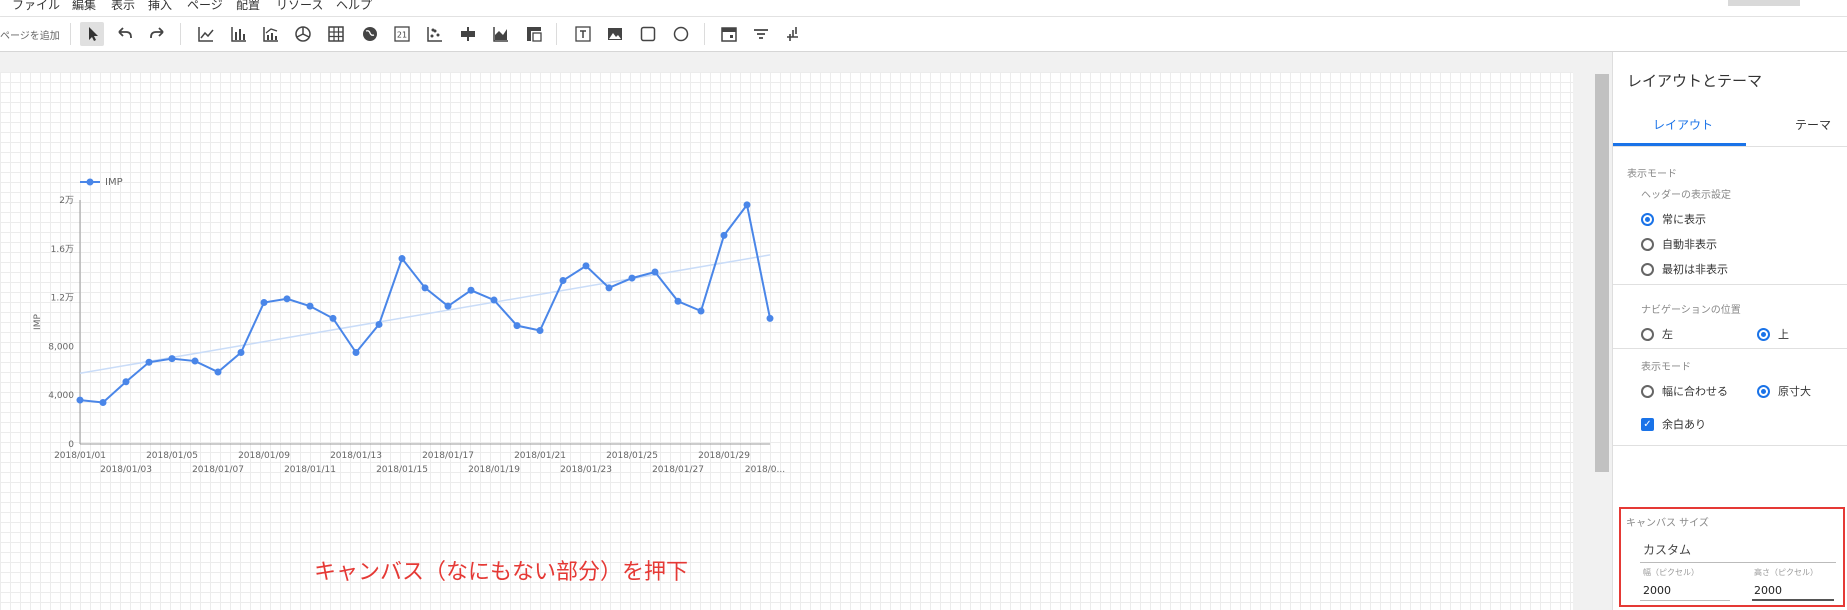 This screenshot has height=610, width=1847. What do you see at coordinates (1689, 244) in the screenshot?
I see `option-label: 自動非表示` at bounding box center [1689, 244].